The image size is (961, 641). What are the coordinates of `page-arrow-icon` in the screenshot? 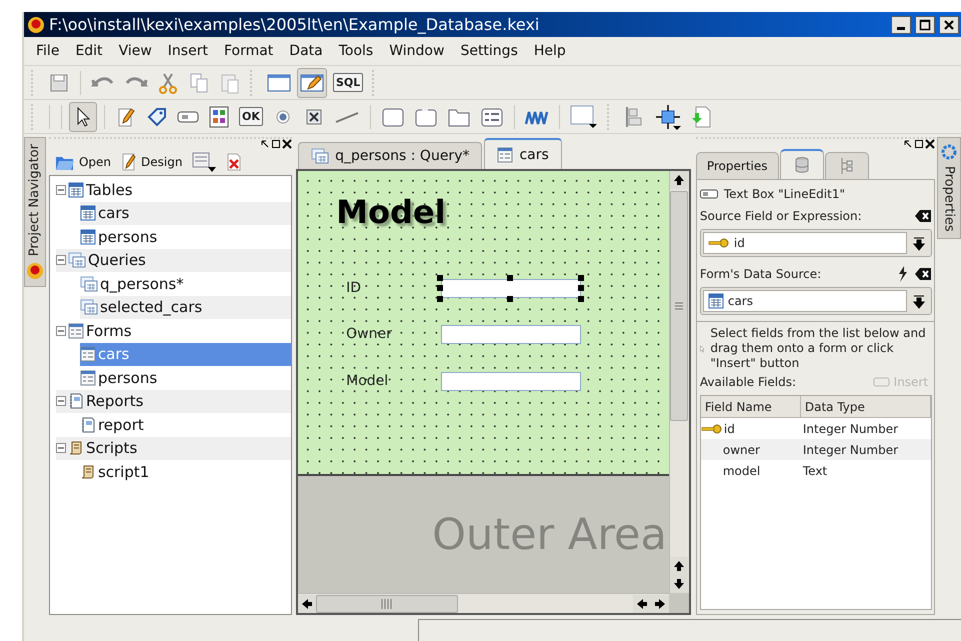 It's located at (701, 116).